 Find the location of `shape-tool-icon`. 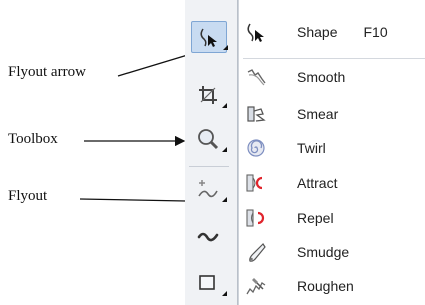

shape-tool-icon is located at coordinates (209, 37).